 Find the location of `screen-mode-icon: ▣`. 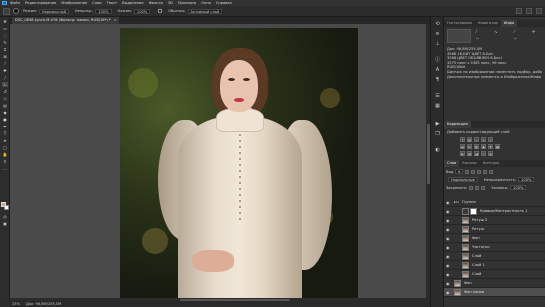

screen-mode-icon: ▣ is located at coordinates (5, 223).